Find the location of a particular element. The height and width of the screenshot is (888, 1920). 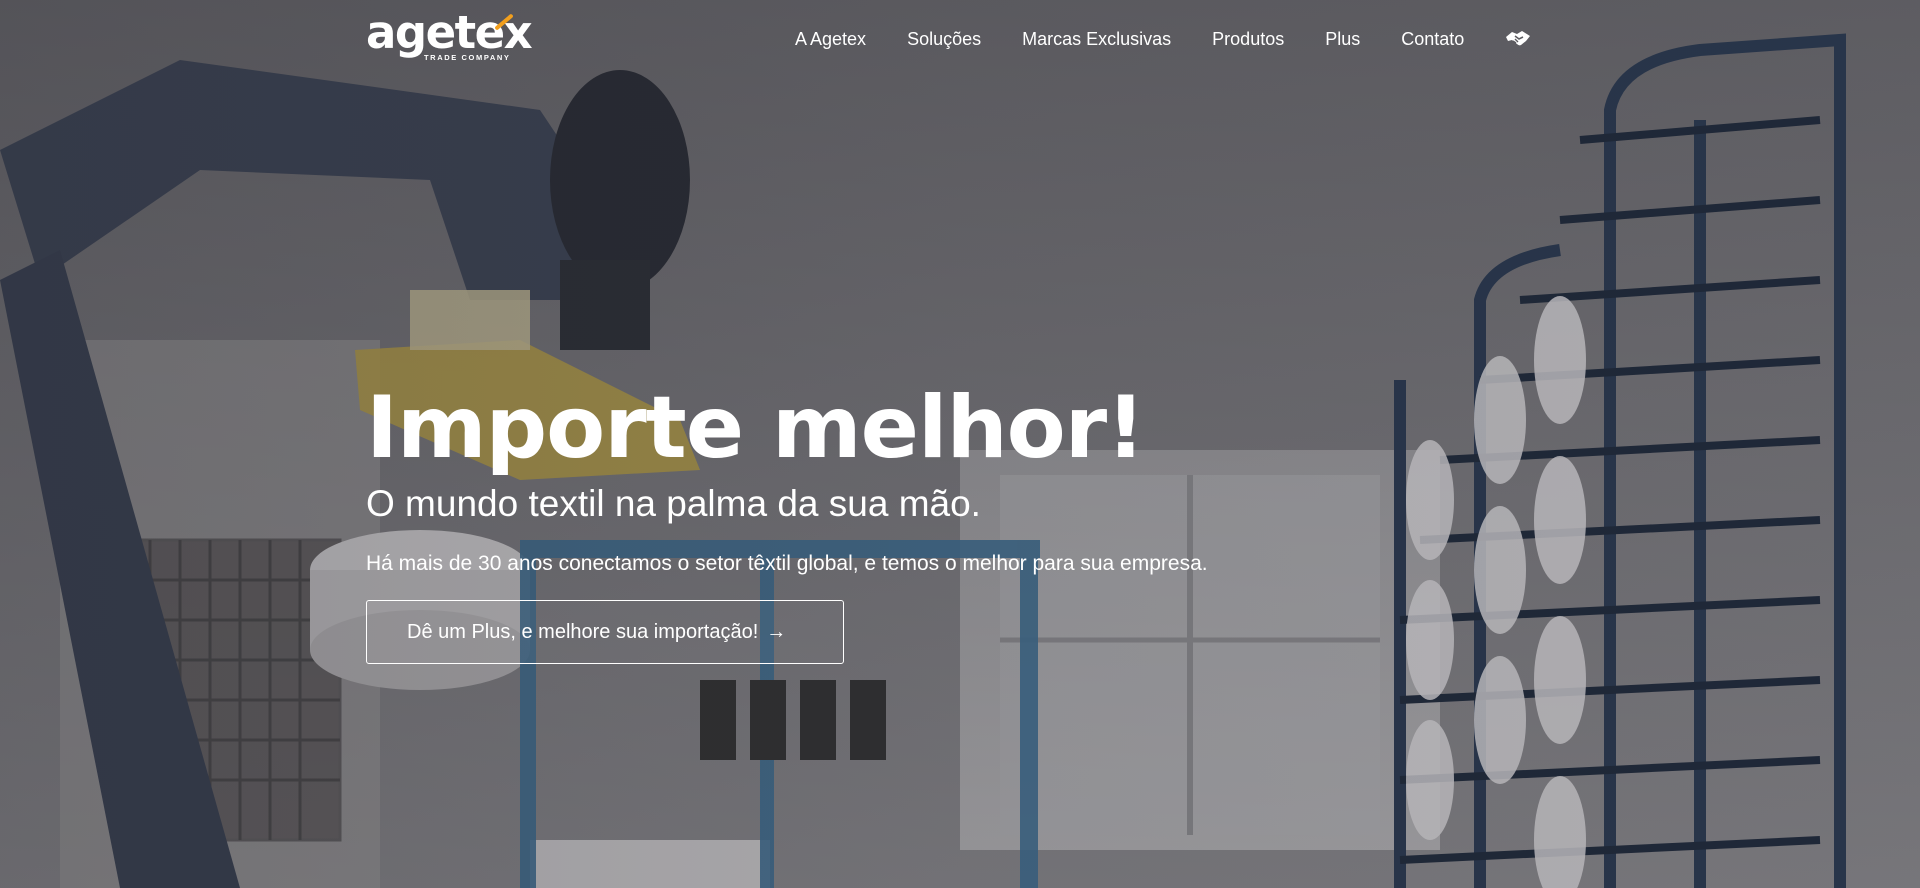

nav-item-plus: Plus is located at coordinates (1342, 39).